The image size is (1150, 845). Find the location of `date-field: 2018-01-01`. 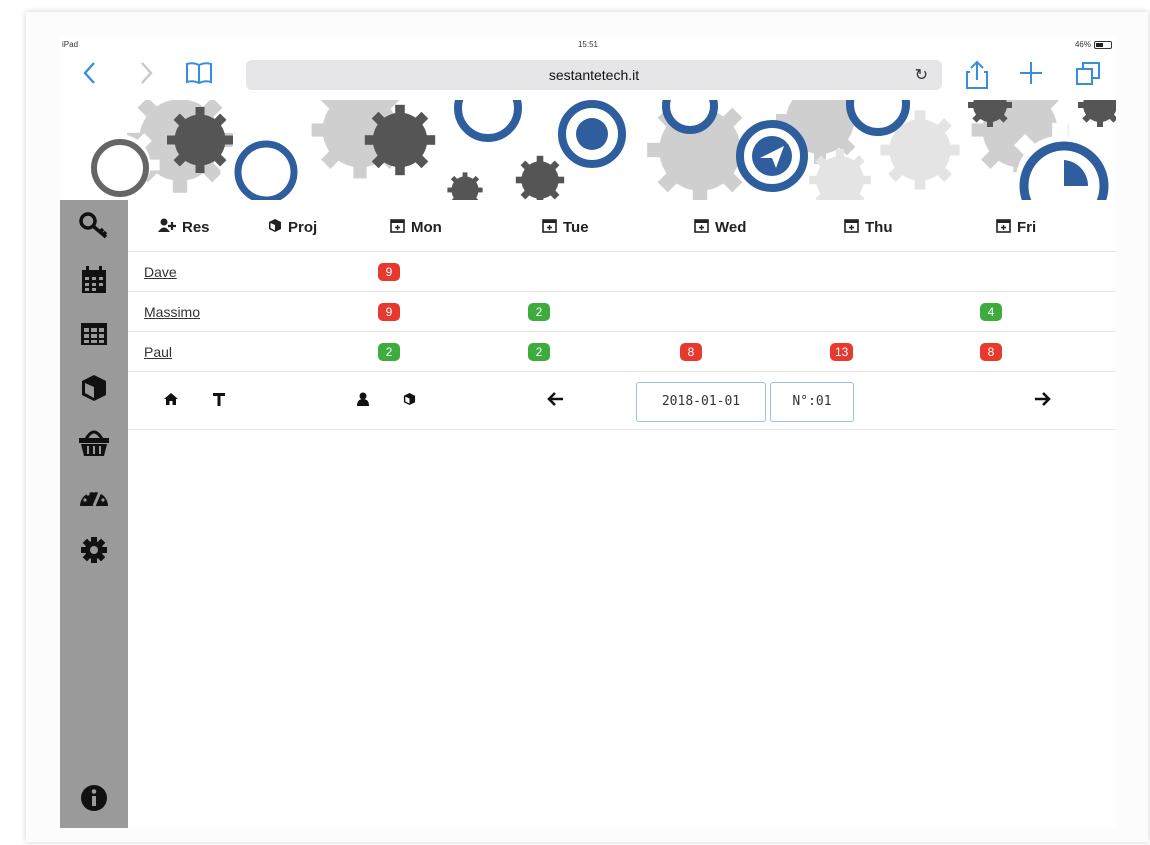

date-field: 2018-01-01 is located at coordinates (701, 402).